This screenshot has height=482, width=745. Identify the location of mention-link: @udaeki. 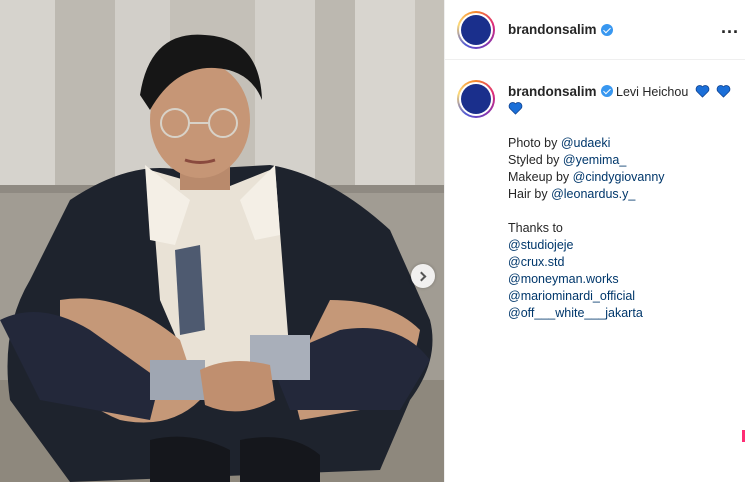
(586, 143).